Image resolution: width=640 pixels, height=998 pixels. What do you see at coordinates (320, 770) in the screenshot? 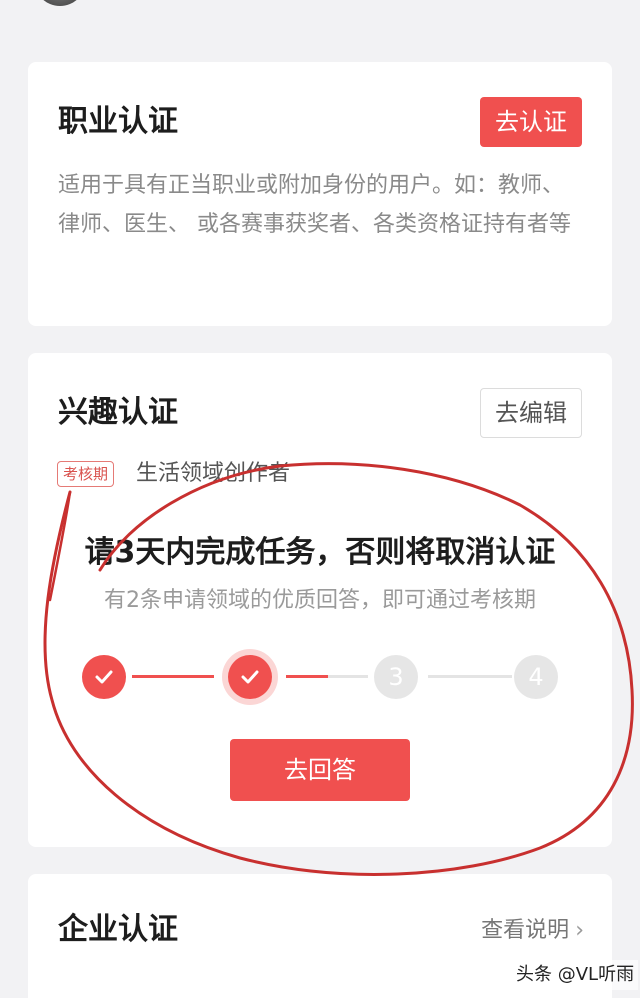
I see `go-answer-button: 去回答` at bounding box center [320, 770].